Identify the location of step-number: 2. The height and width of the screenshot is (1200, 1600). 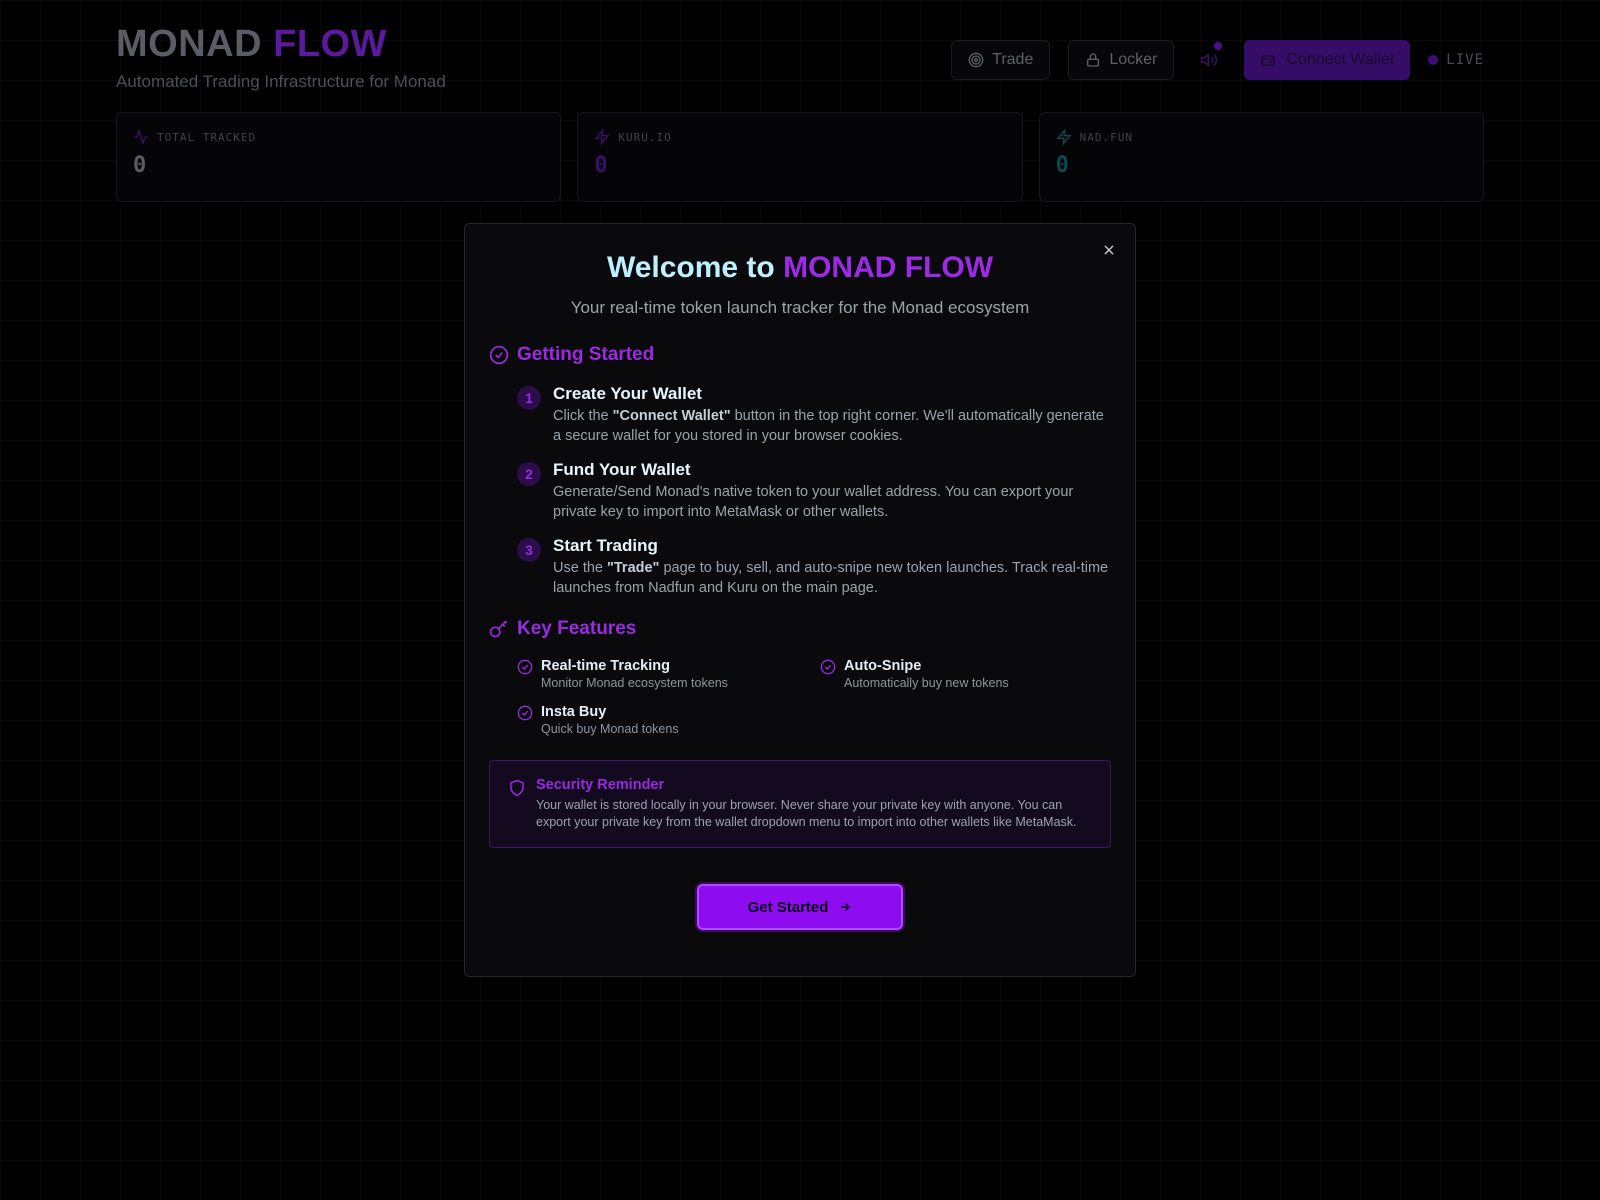
(529, 474).